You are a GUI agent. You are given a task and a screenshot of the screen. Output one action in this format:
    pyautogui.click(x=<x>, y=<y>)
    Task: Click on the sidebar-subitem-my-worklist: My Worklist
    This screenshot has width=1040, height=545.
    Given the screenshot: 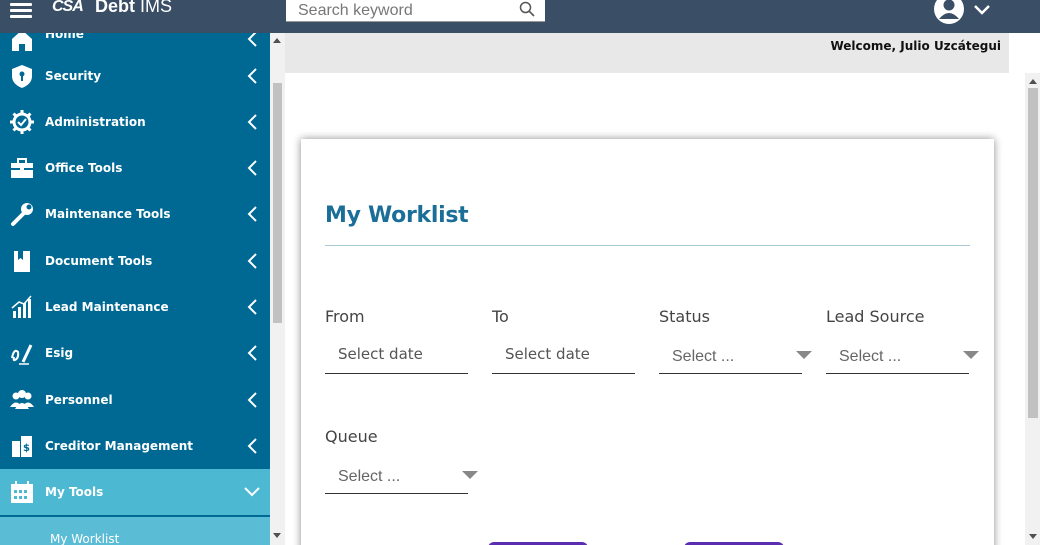 What is the action you would take?
    pyautogui.click(x=135, y=531)
    